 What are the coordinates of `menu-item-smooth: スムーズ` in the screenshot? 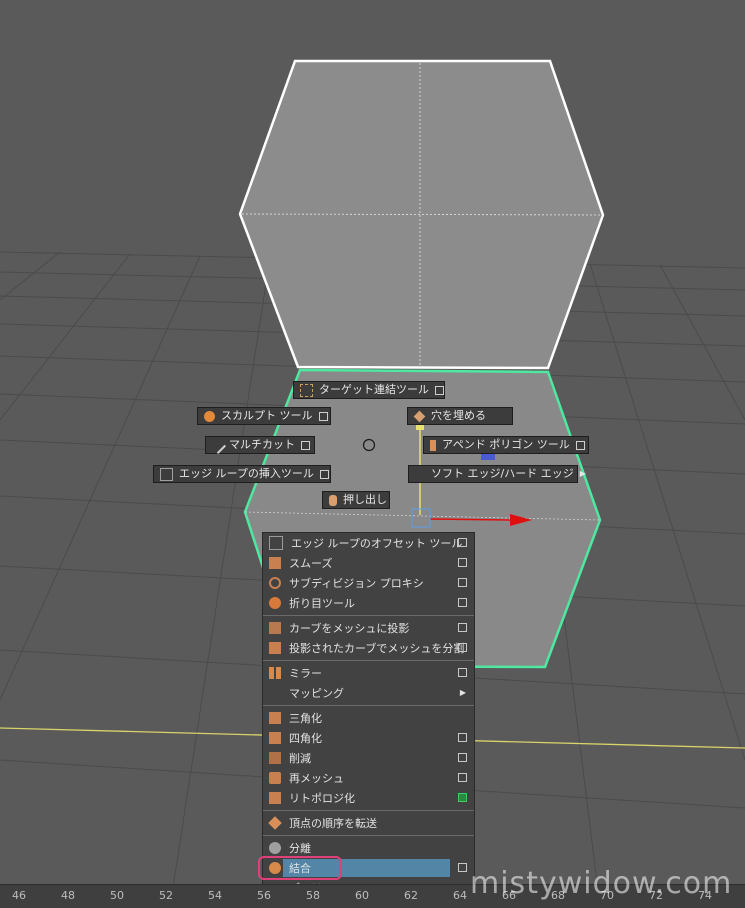 It's located at (368, 563).